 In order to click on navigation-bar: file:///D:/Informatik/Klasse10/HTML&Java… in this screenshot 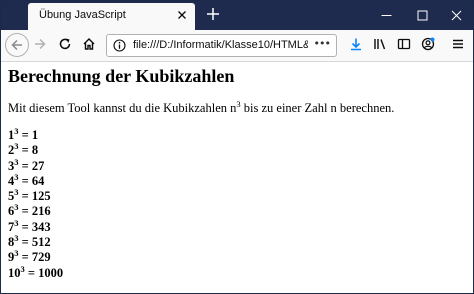, I will do `click(237, 46)`.